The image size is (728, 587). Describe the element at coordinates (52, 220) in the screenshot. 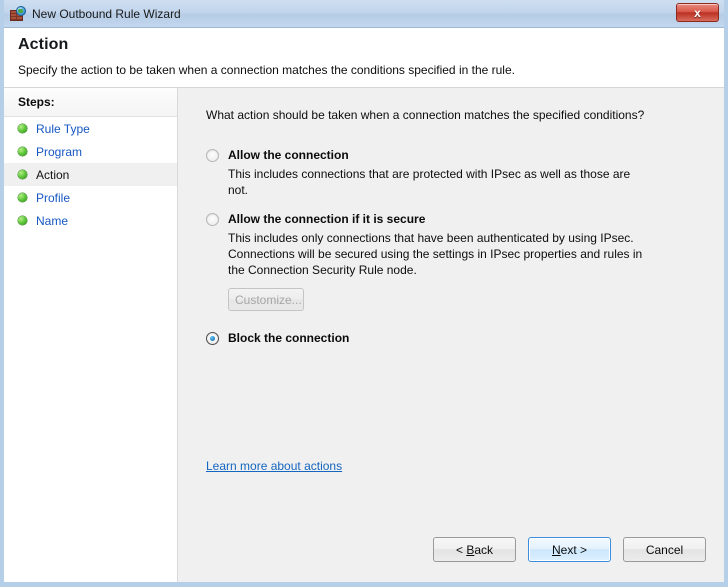

I see `sidebar-item-label: Name` at that location.